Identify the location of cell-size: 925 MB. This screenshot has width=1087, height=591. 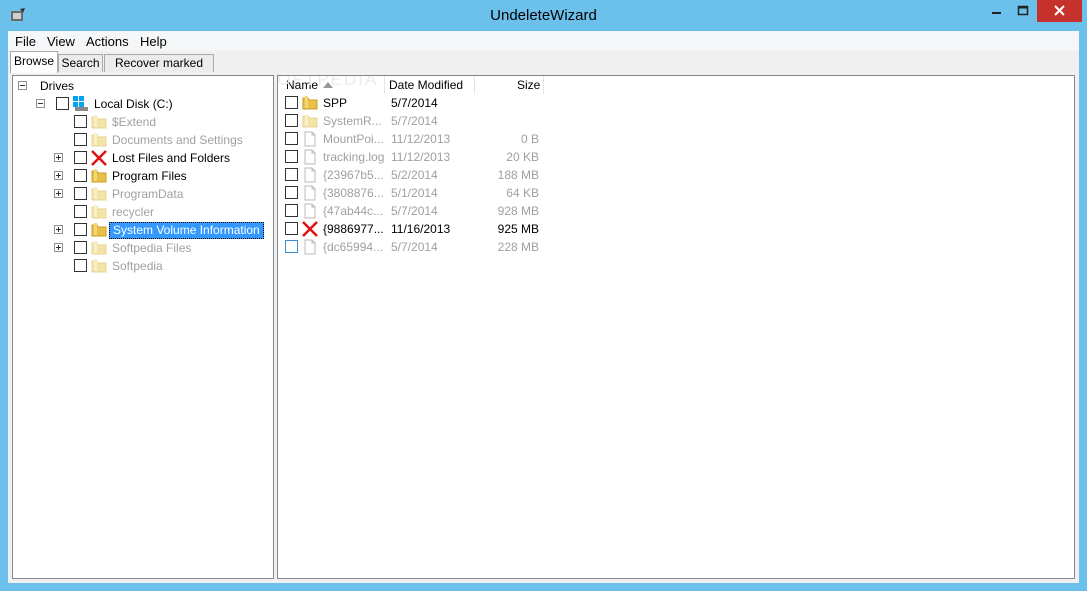
(518, 229).